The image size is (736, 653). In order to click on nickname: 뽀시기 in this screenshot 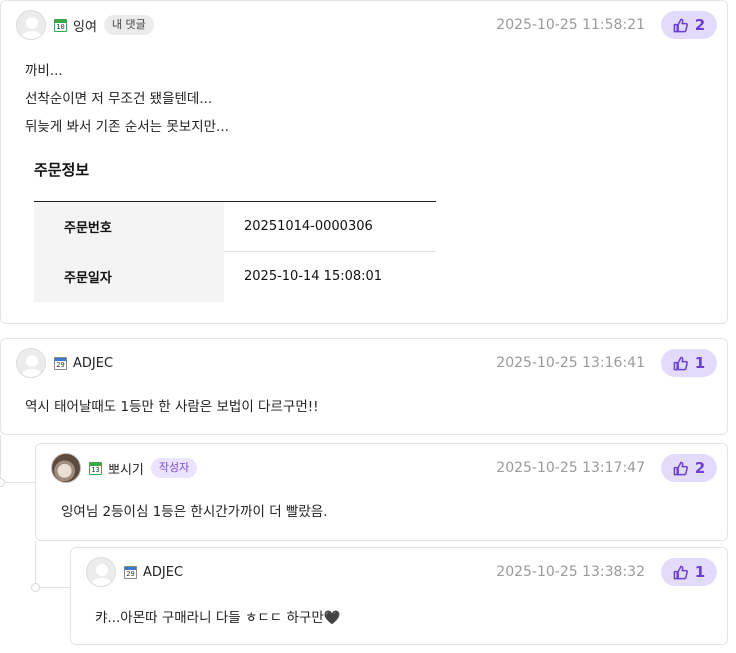, I will do `click(126, 468)`.